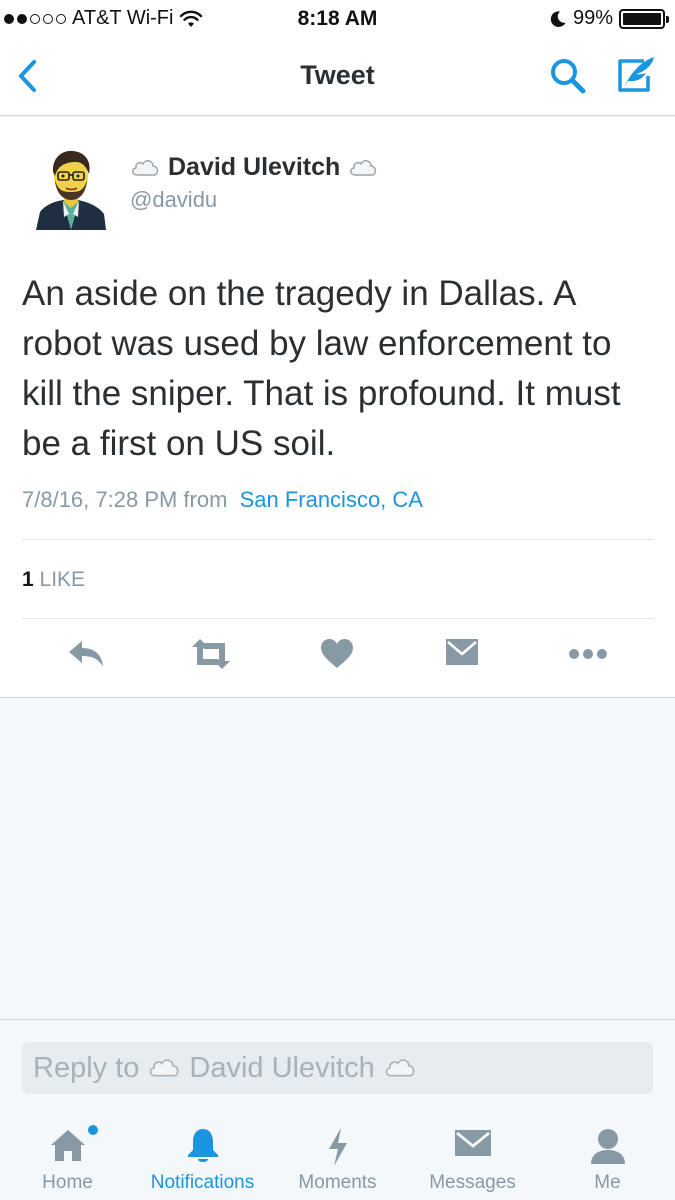 The height and width of the screenshot is (1200, 675). Describe the element at coordinates (592, 18) in the screenshot. I see `battery-percent: 99%` at that location.